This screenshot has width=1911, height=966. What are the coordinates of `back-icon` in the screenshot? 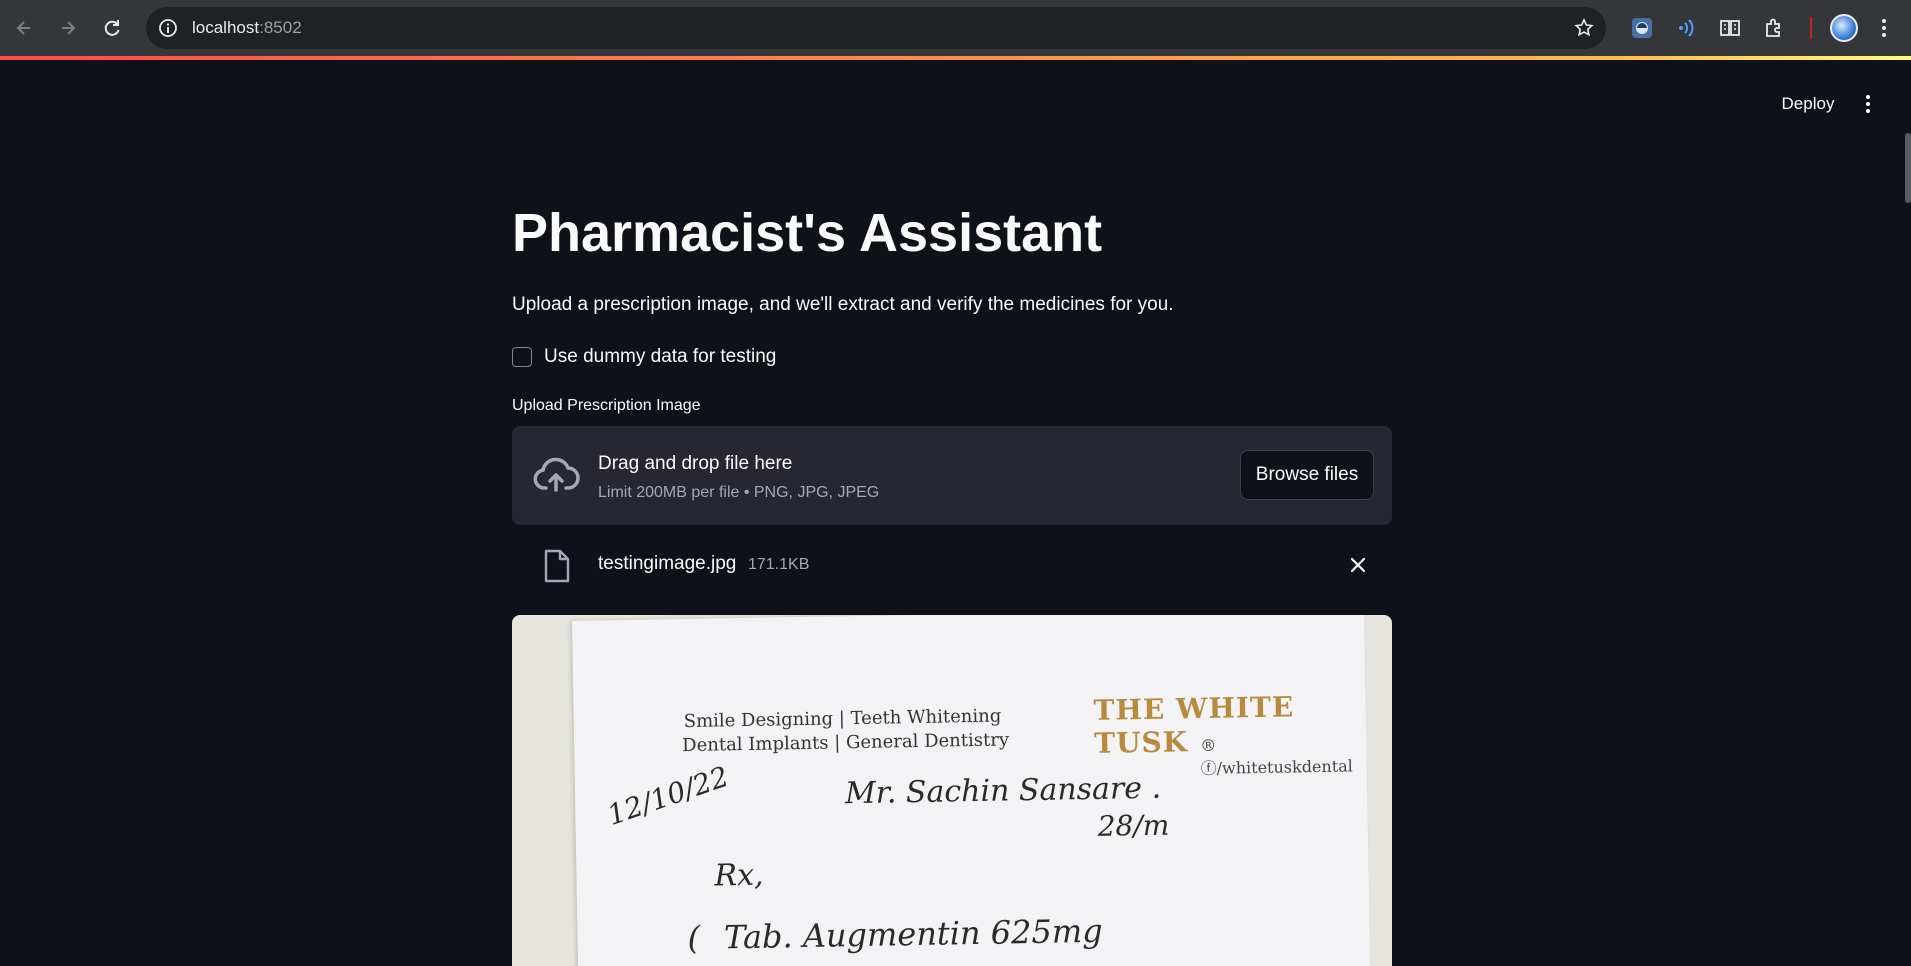 It's located at (24, 28).